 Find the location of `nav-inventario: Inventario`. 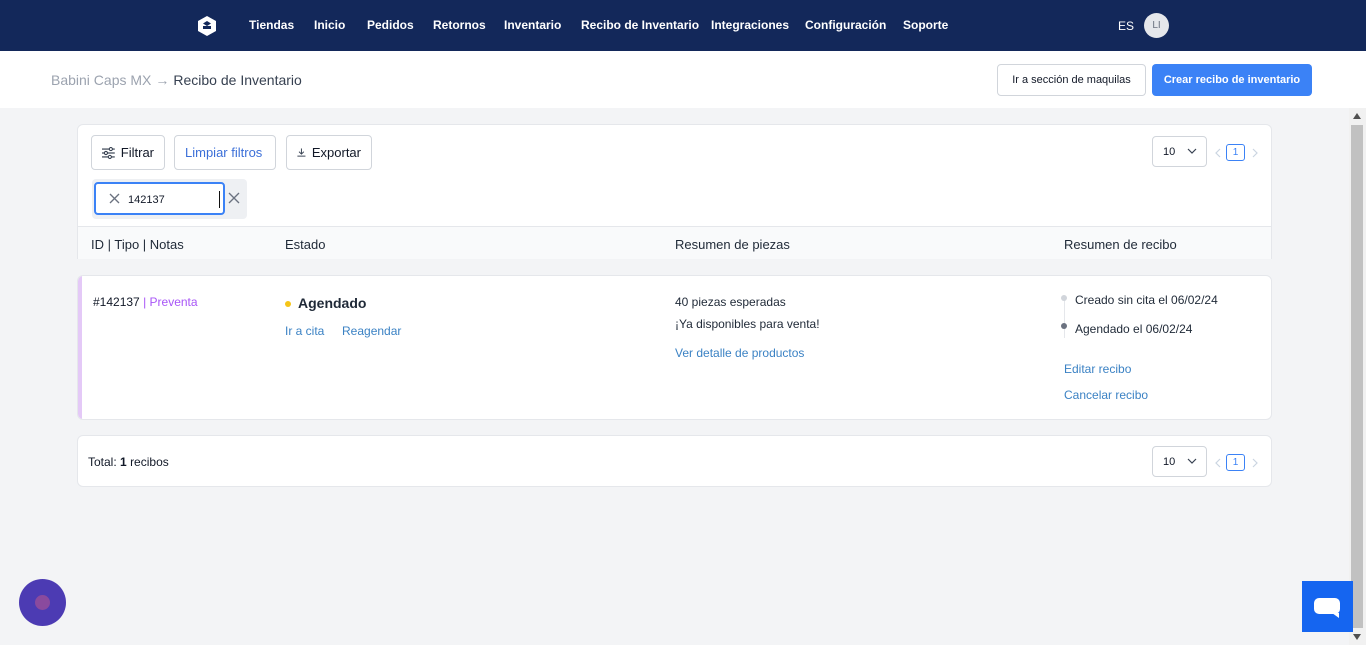

nav-inventario: Inventario is located at coordinates (532, 25).